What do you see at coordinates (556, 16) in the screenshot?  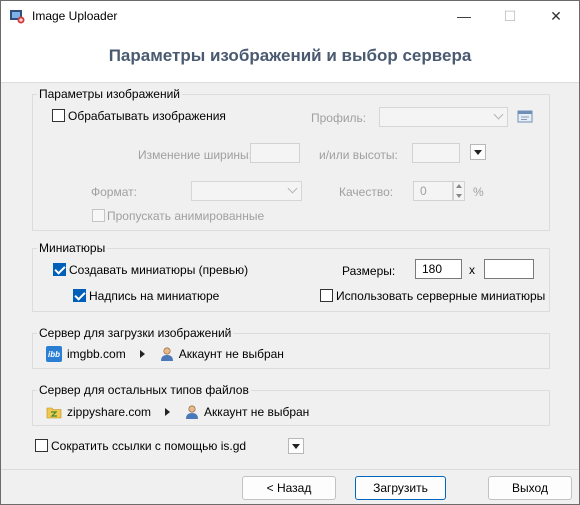 I see `close-button: ✕` at bounding box center [556, 16].